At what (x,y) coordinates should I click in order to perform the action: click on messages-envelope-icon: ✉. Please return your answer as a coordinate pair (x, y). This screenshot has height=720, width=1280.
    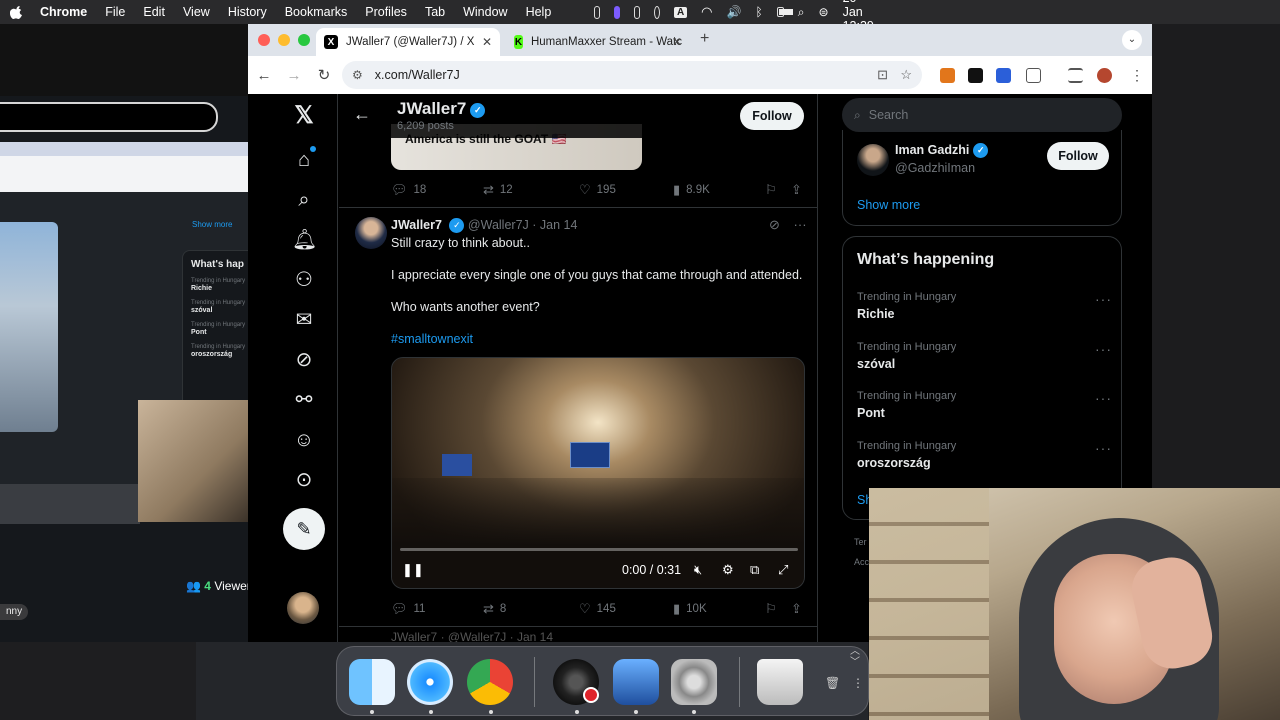
    Looking at the image, I should click on (304, 320).